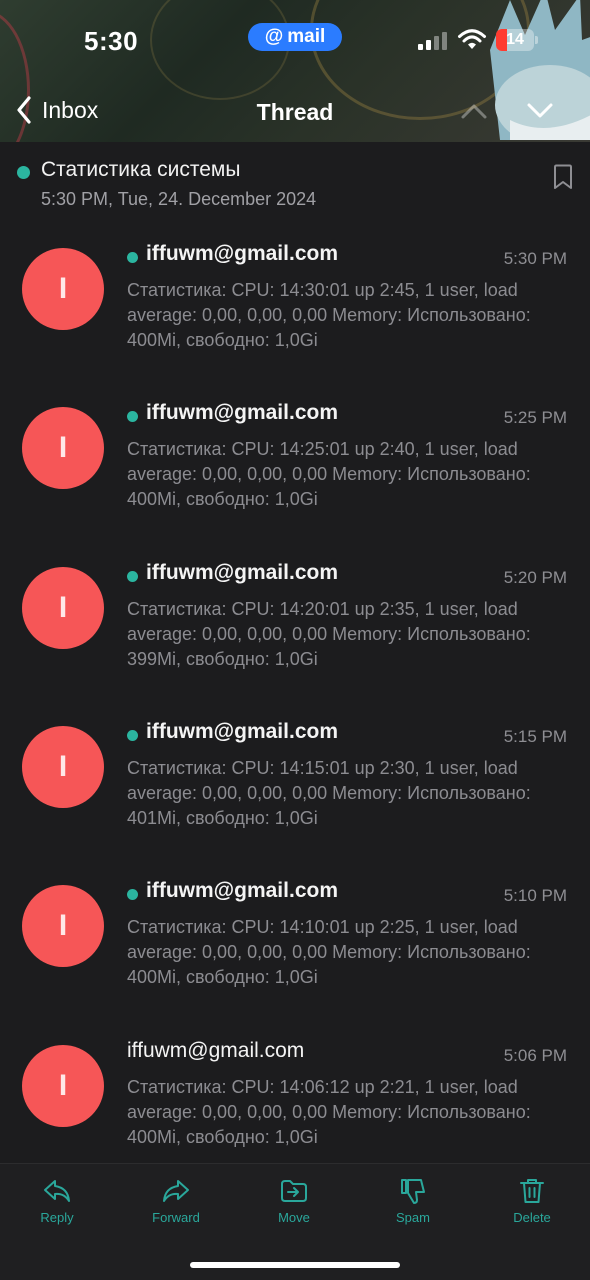  What do you see at coordinates (532, 1217) in the screenshot?
I see `delete-label: Delete` at bounding box center [532, 1217].